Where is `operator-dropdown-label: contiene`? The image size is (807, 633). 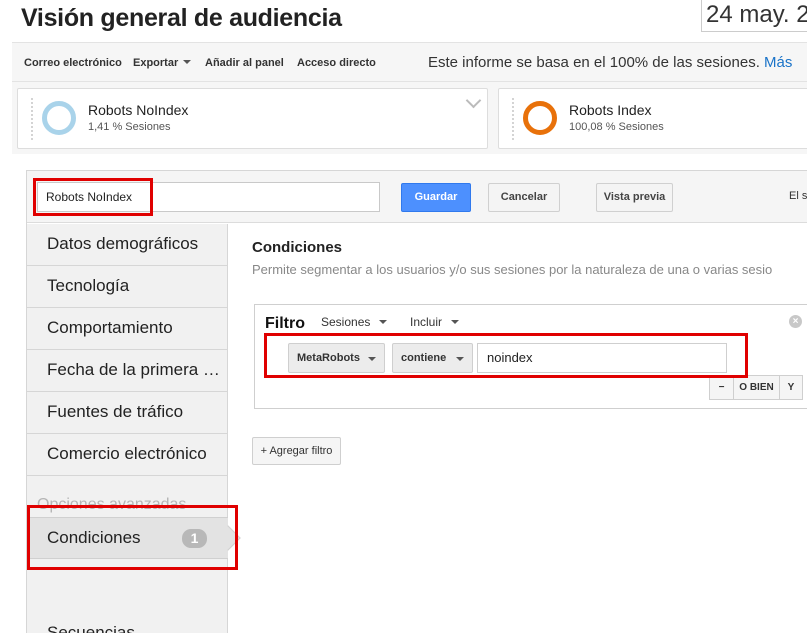
operator-dropdown-label: contiene is located at coordinates (424, 358).